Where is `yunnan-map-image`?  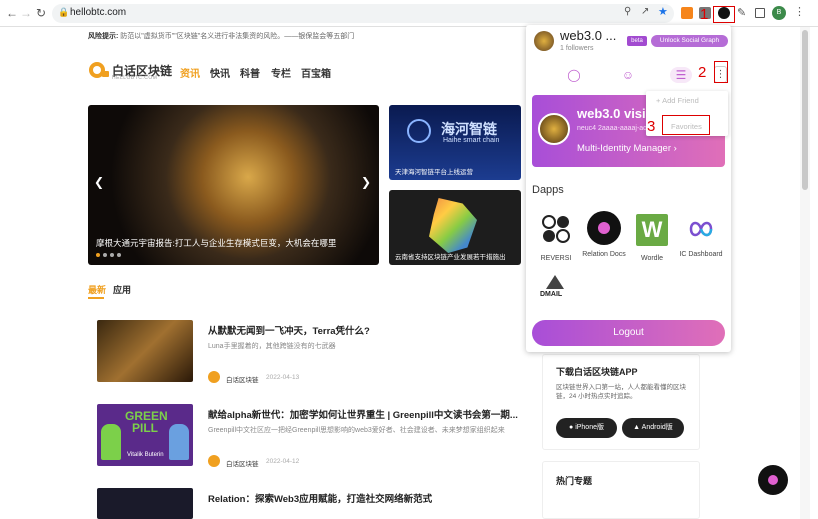 yunnan-map-image is located at coordinates (453, 225).